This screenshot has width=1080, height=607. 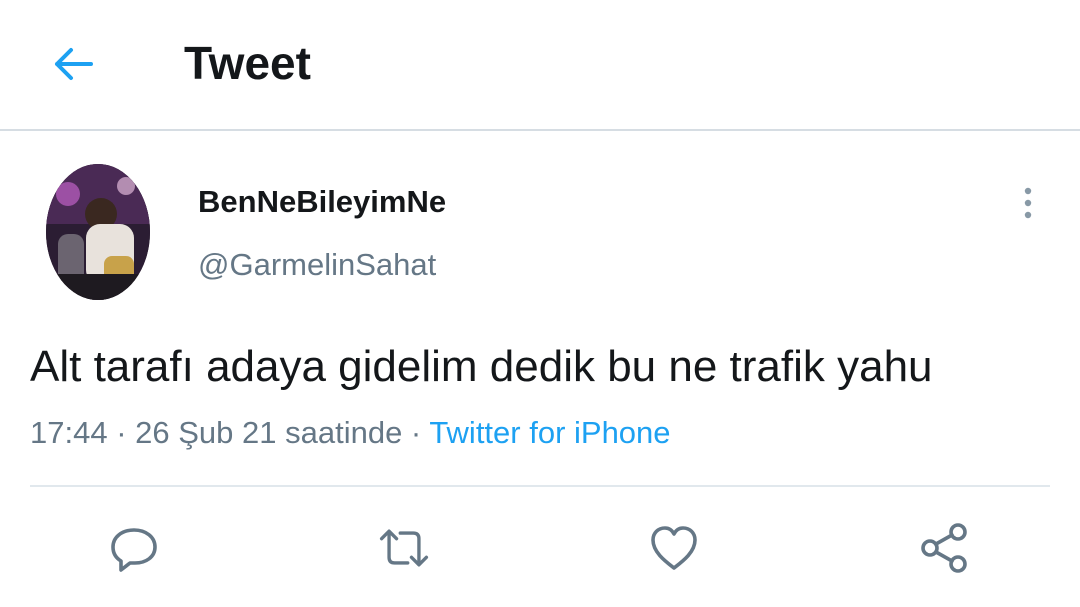 I want to click on display-name: BenNeBileyimNe, so click(x=322, y=202).